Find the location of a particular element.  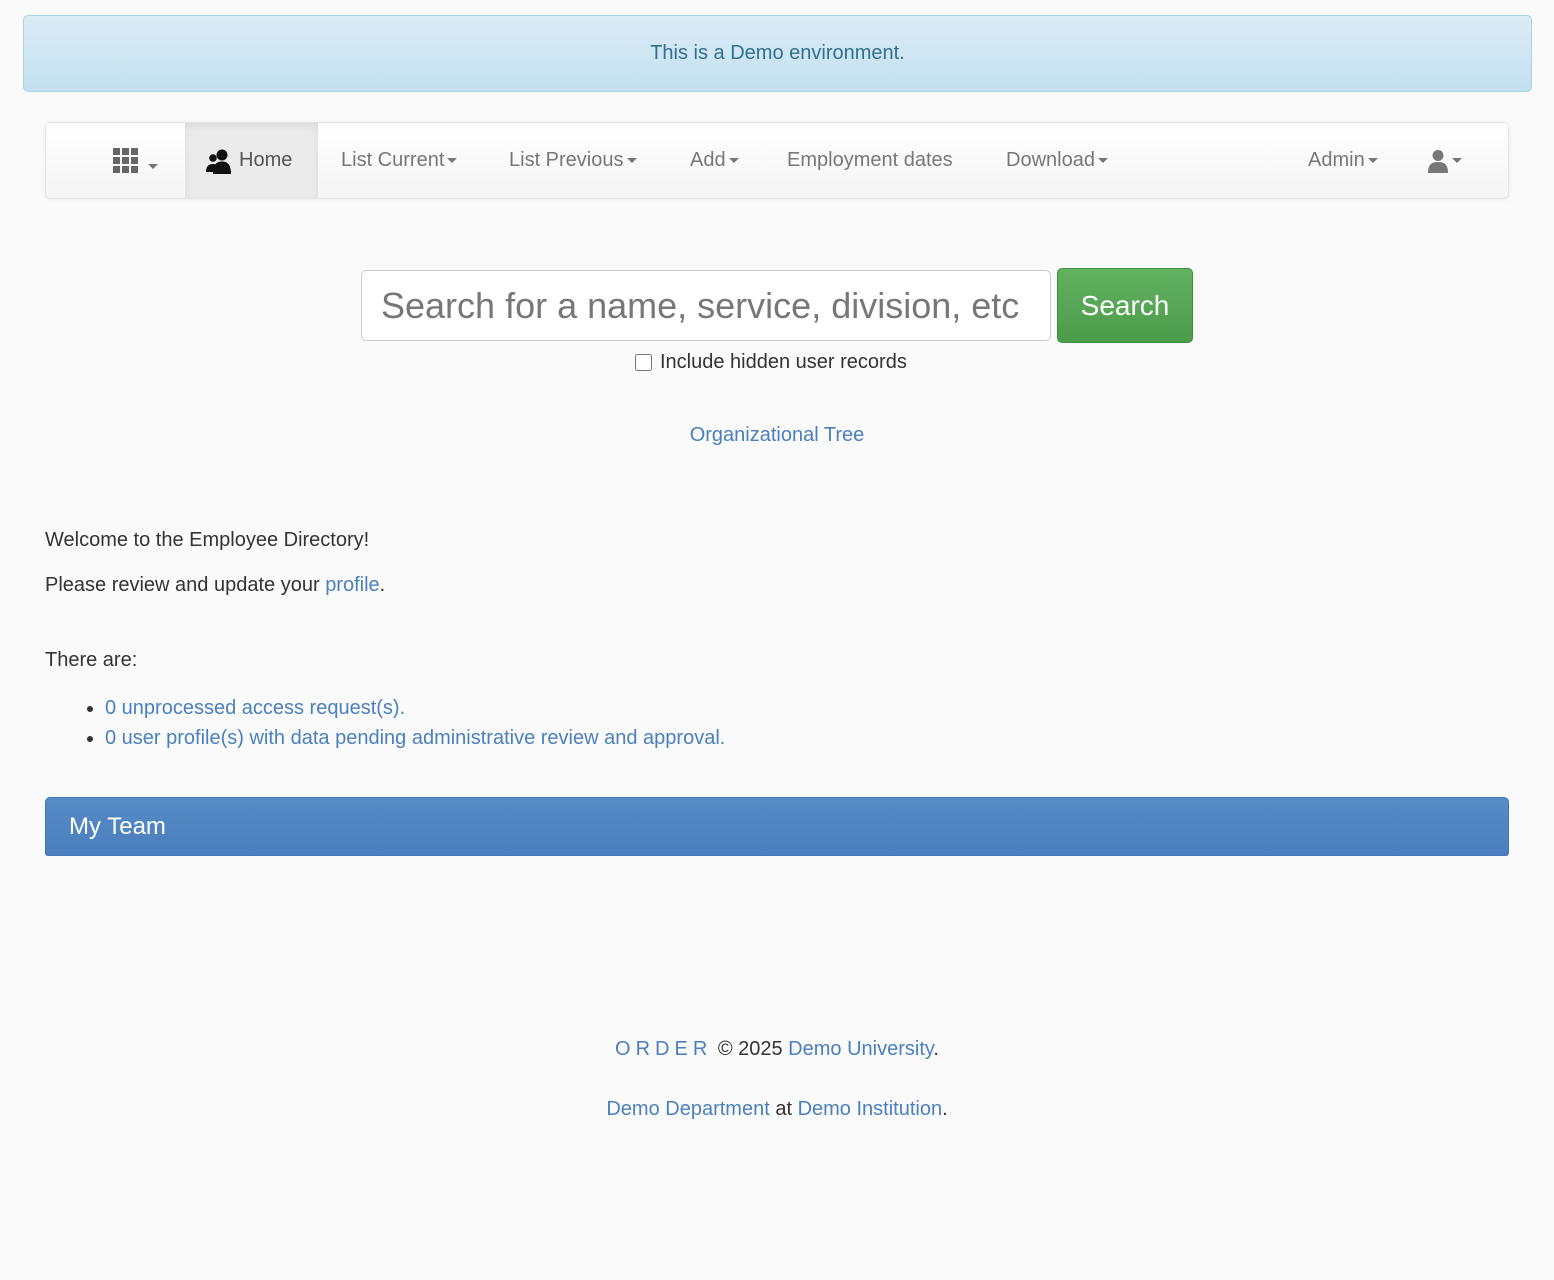

organizational-tree-link: Organizational Tree is located at coordinates (777, 435).